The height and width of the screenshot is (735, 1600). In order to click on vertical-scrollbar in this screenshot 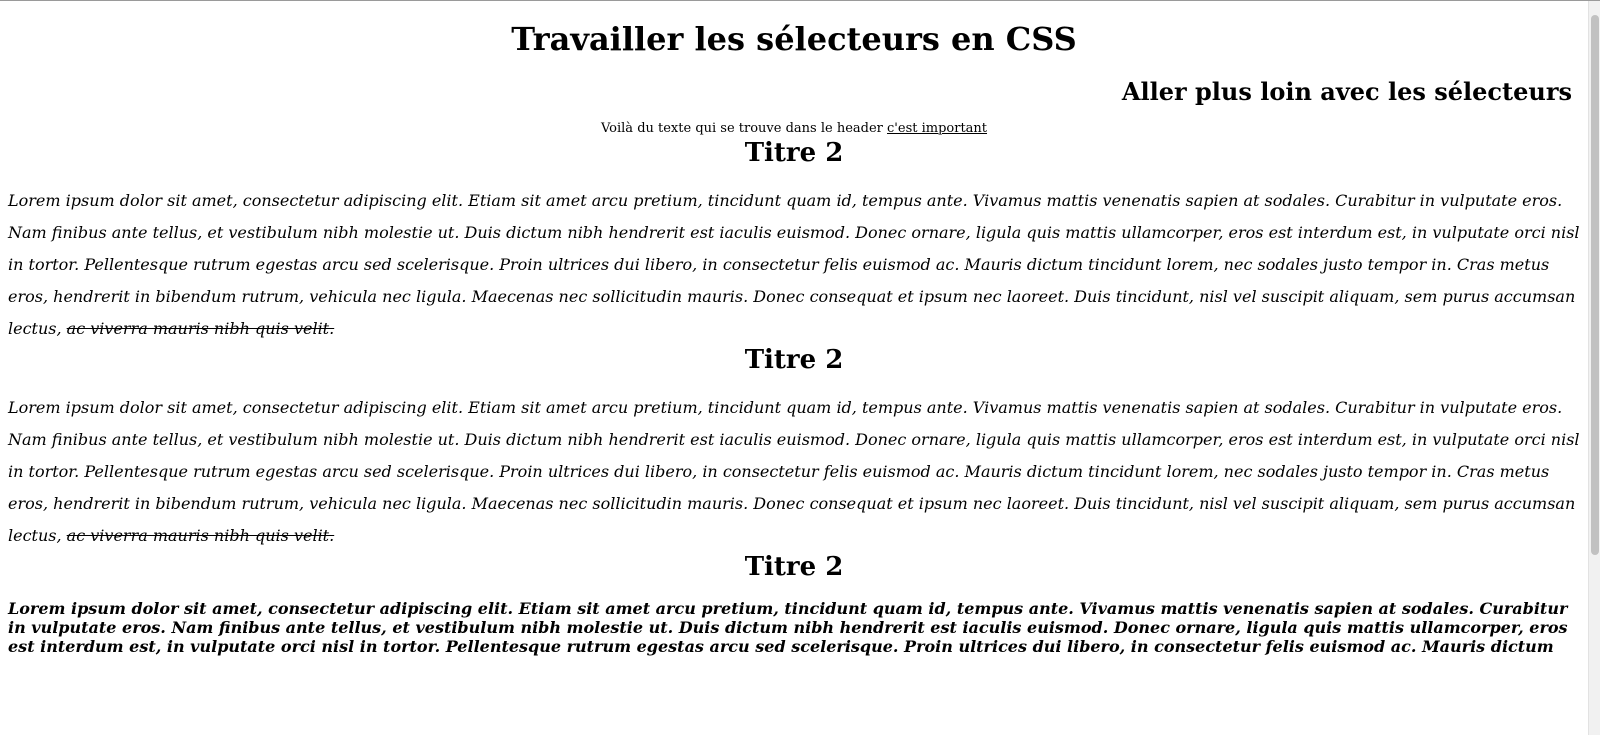, I will do `click(1594, 368)`.